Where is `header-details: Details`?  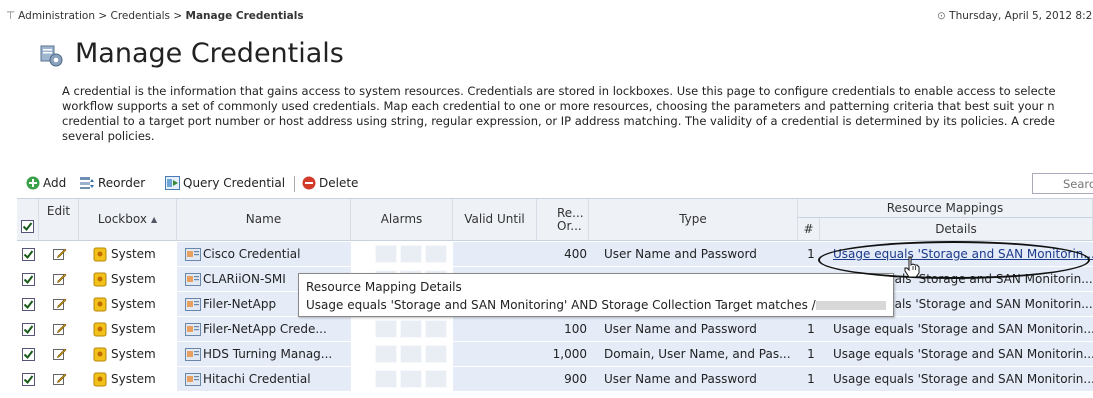 header-details: Details is located at coordinates (956, 229).